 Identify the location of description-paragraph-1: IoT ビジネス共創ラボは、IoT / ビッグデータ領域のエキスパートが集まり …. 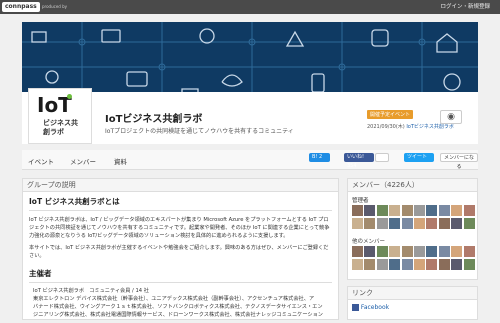
(179, 228).